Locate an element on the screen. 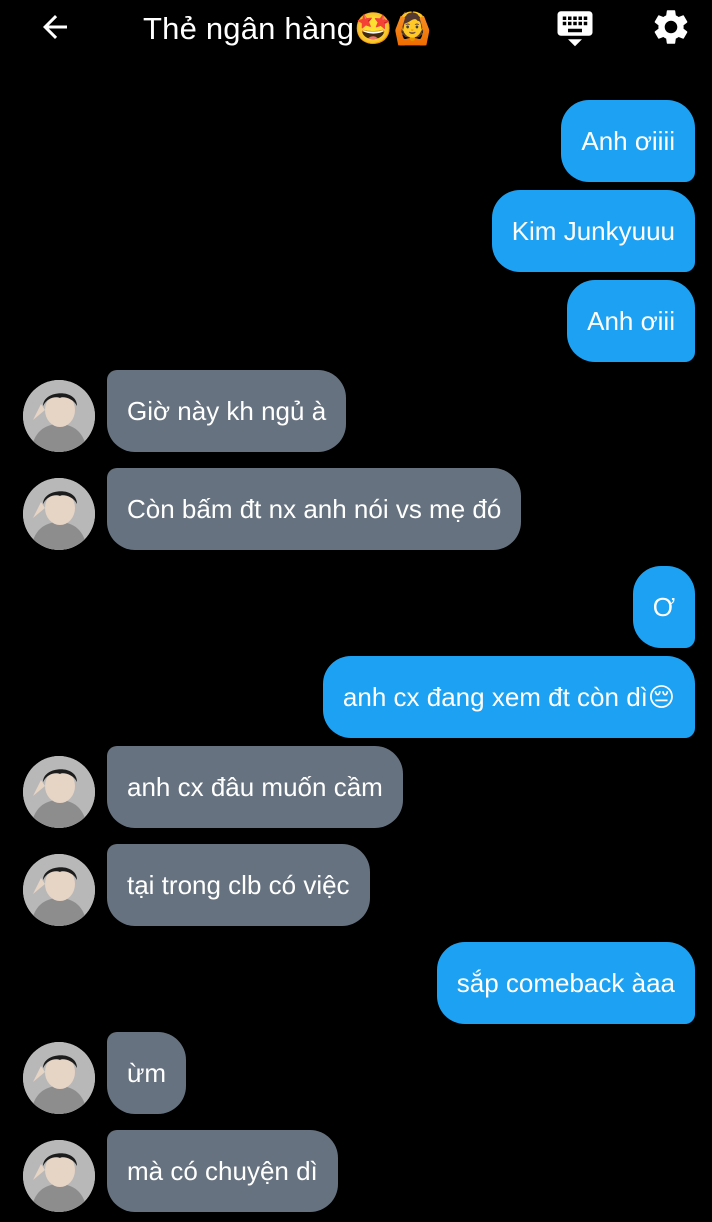  message-row: anh cx đang xem đt còn dì😔 is located at coordinates (356, 697).